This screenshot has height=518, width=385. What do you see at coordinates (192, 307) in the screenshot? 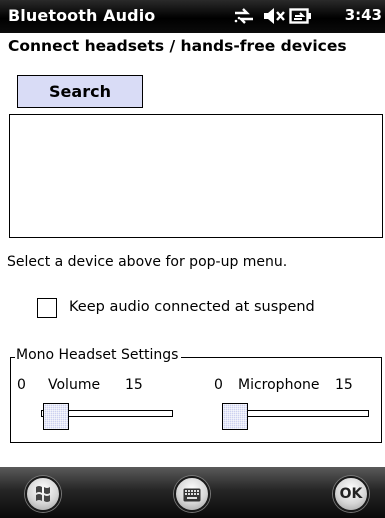
I see `keep-audio-label: Keep audio connected at suspend` at bounding box center [192, 307].